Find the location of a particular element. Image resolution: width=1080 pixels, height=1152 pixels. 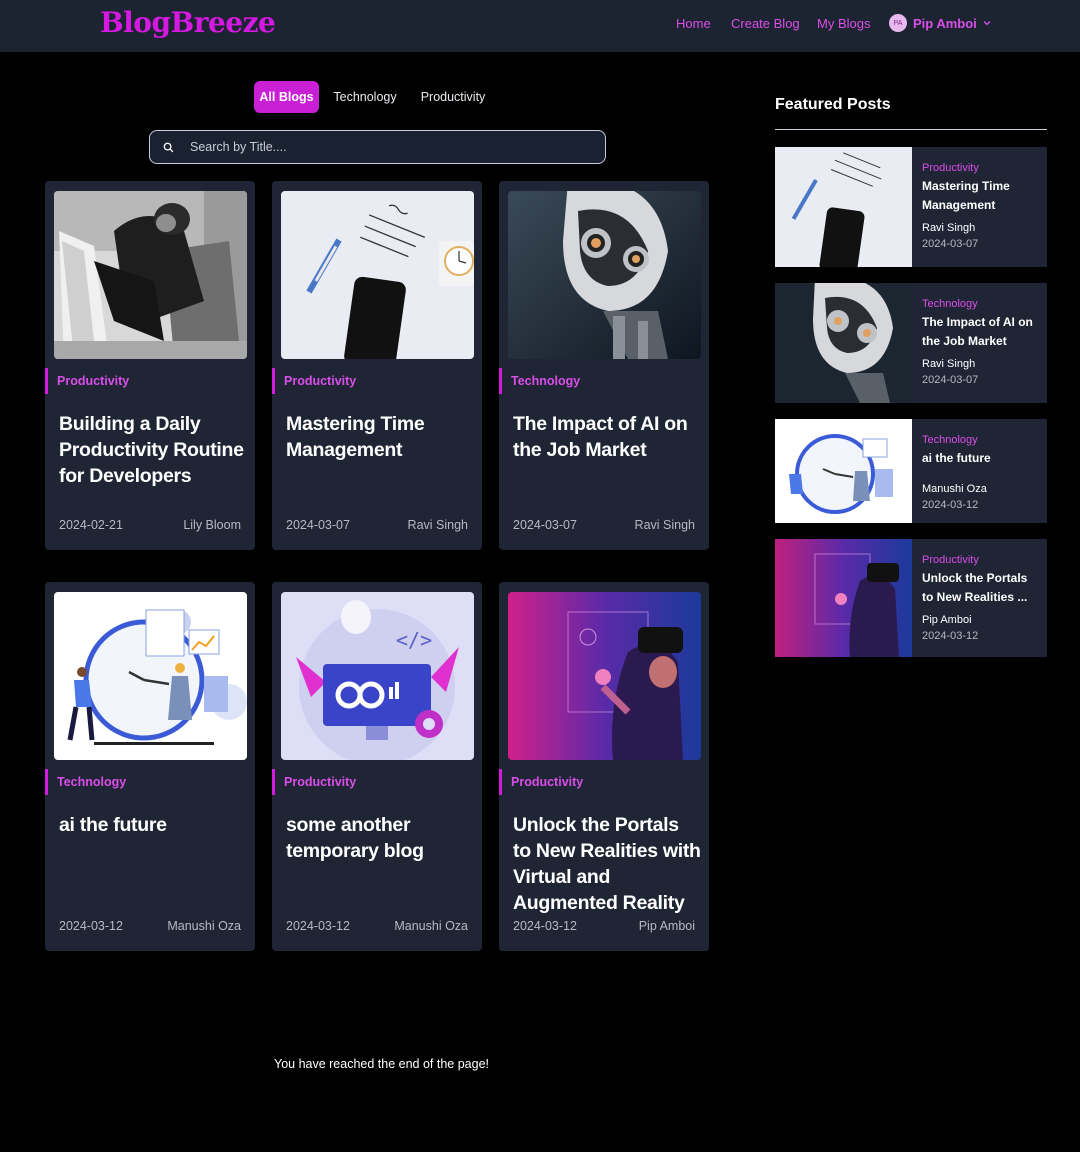

clock-illustration-thumbnail is located at coordinates (843, 471).